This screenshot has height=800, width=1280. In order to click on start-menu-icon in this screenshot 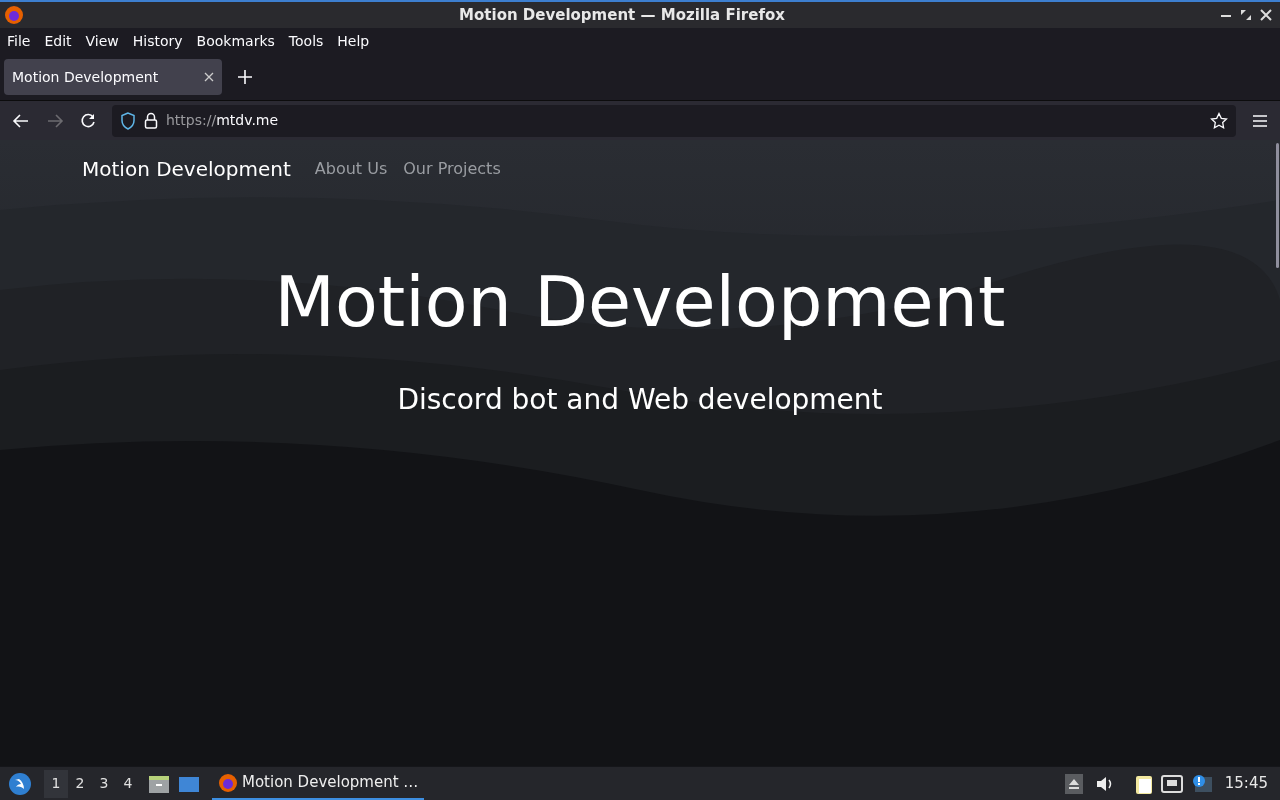, I will do `click(20, 783)`.